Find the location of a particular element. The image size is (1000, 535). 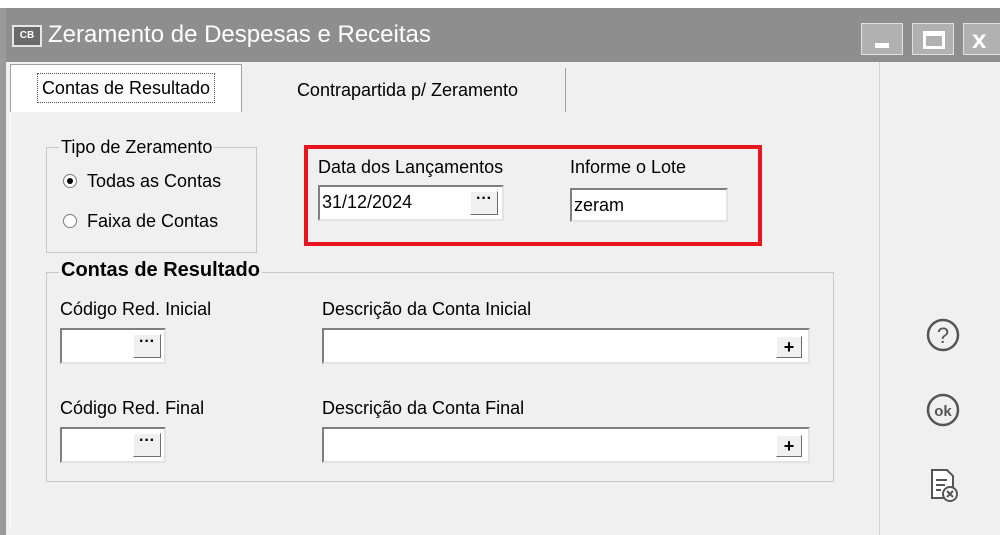

report-cancel-icon is located at coordinates (943, 485).